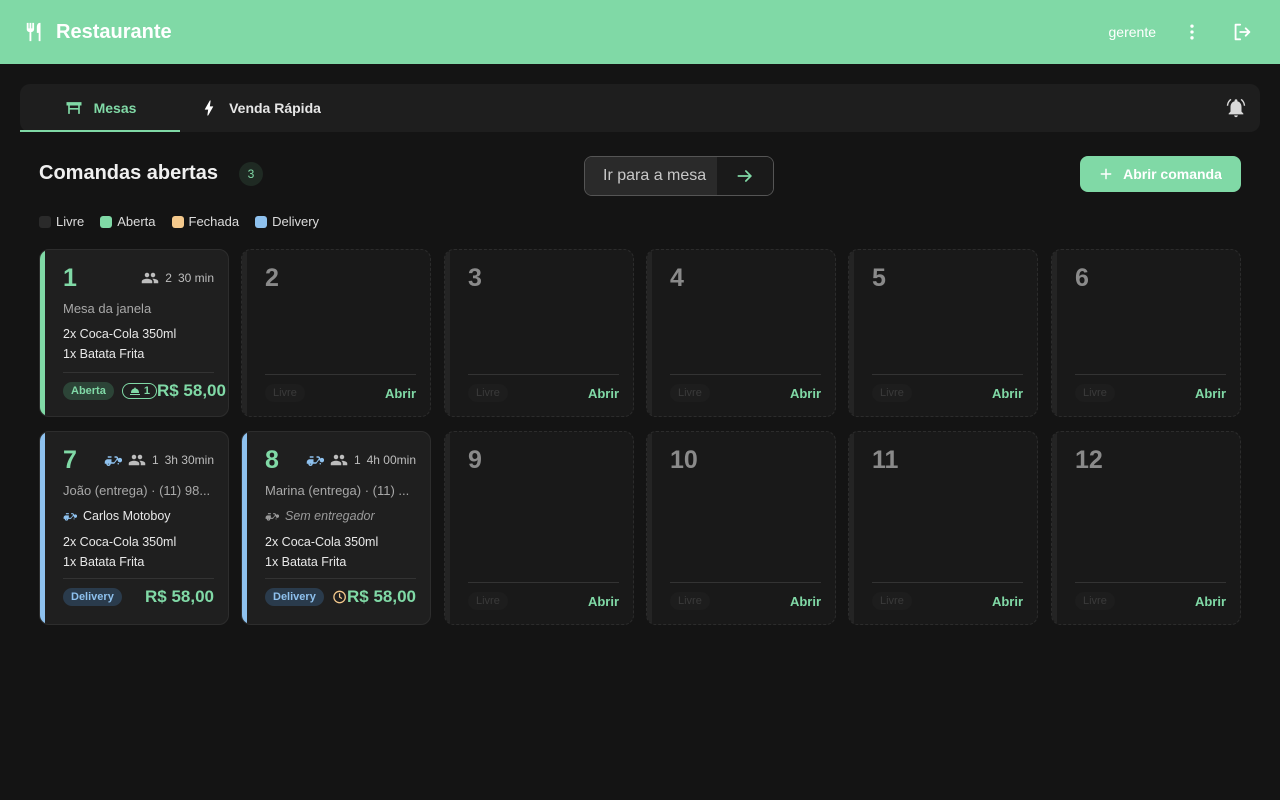 The image size is (1280, 800). I want to click on table-number: 12, so click(1089, 460).